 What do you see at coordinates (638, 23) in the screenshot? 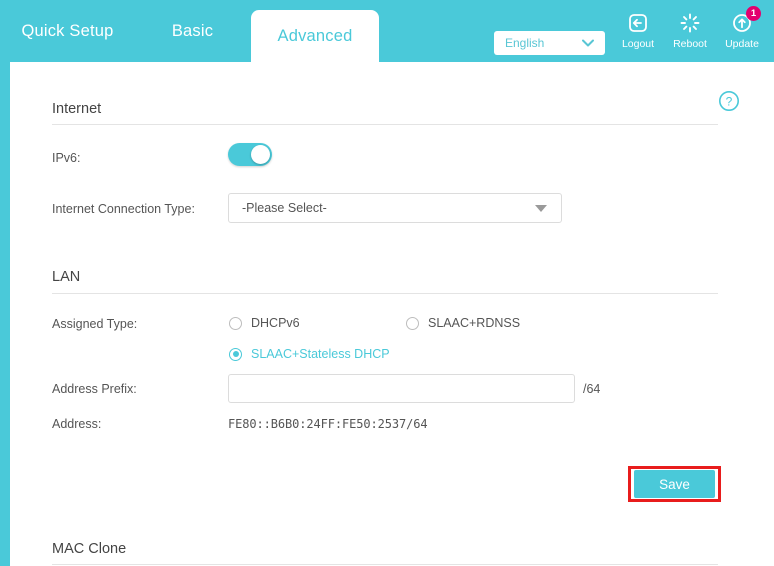
I see `logout-icon` at bounding box center [638, 23].